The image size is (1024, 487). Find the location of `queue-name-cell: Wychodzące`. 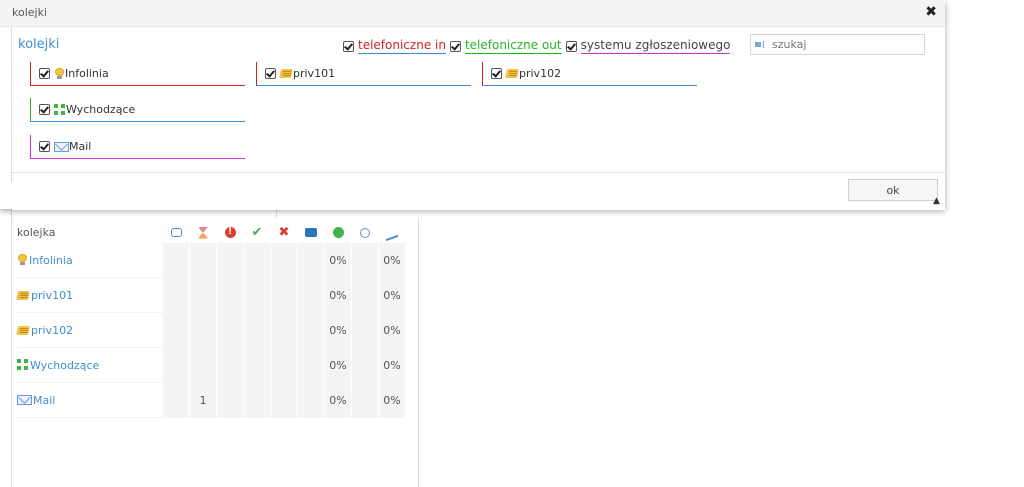

queue-name-cell: Wychodzące is located at coordinates (90, 365).